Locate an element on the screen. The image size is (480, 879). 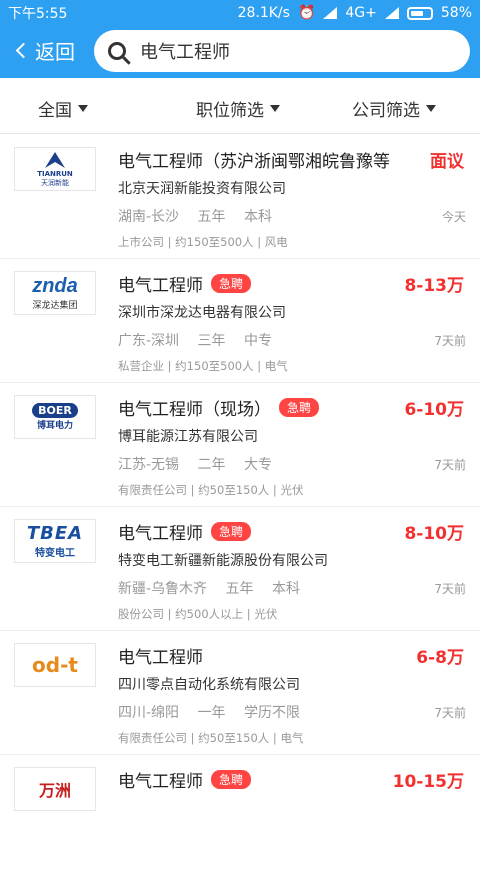
filter-position: 职位筛选 is located at coordinates (238, 108).